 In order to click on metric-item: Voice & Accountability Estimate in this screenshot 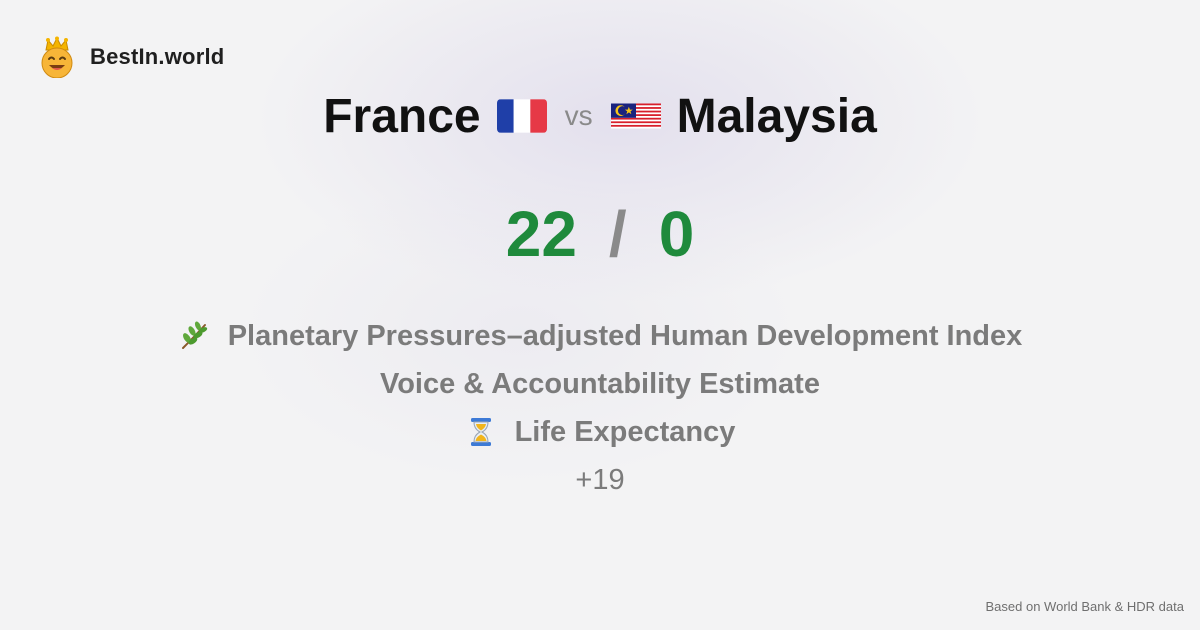, I will do `click(600, 384)`.